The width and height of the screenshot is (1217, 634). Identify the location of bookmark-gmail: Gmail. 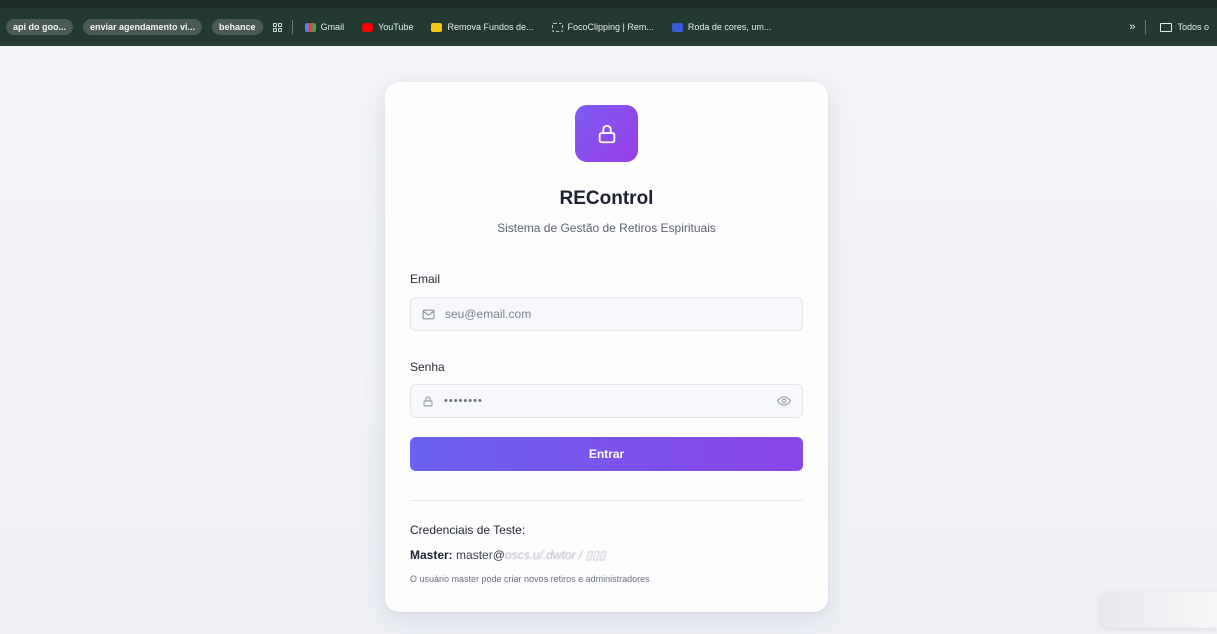
(325, 27).